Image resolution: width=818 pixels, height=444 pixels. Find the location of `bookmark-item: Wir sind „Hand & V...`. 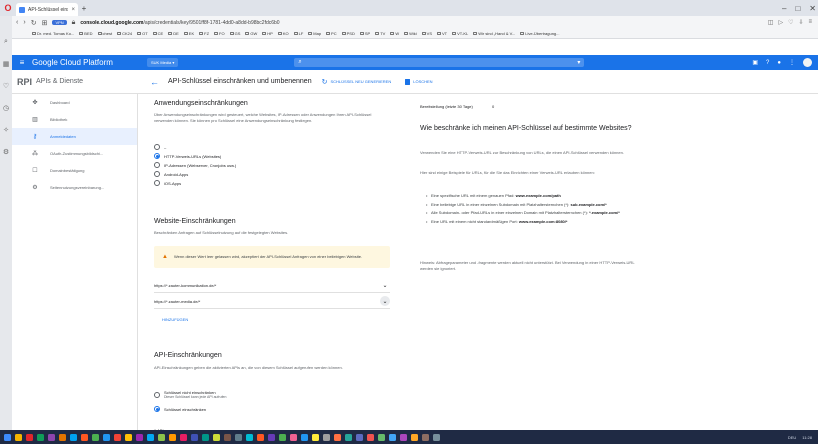

bookmark-item: Wir sind „Hand & V... is located at coordinates (494, 33).